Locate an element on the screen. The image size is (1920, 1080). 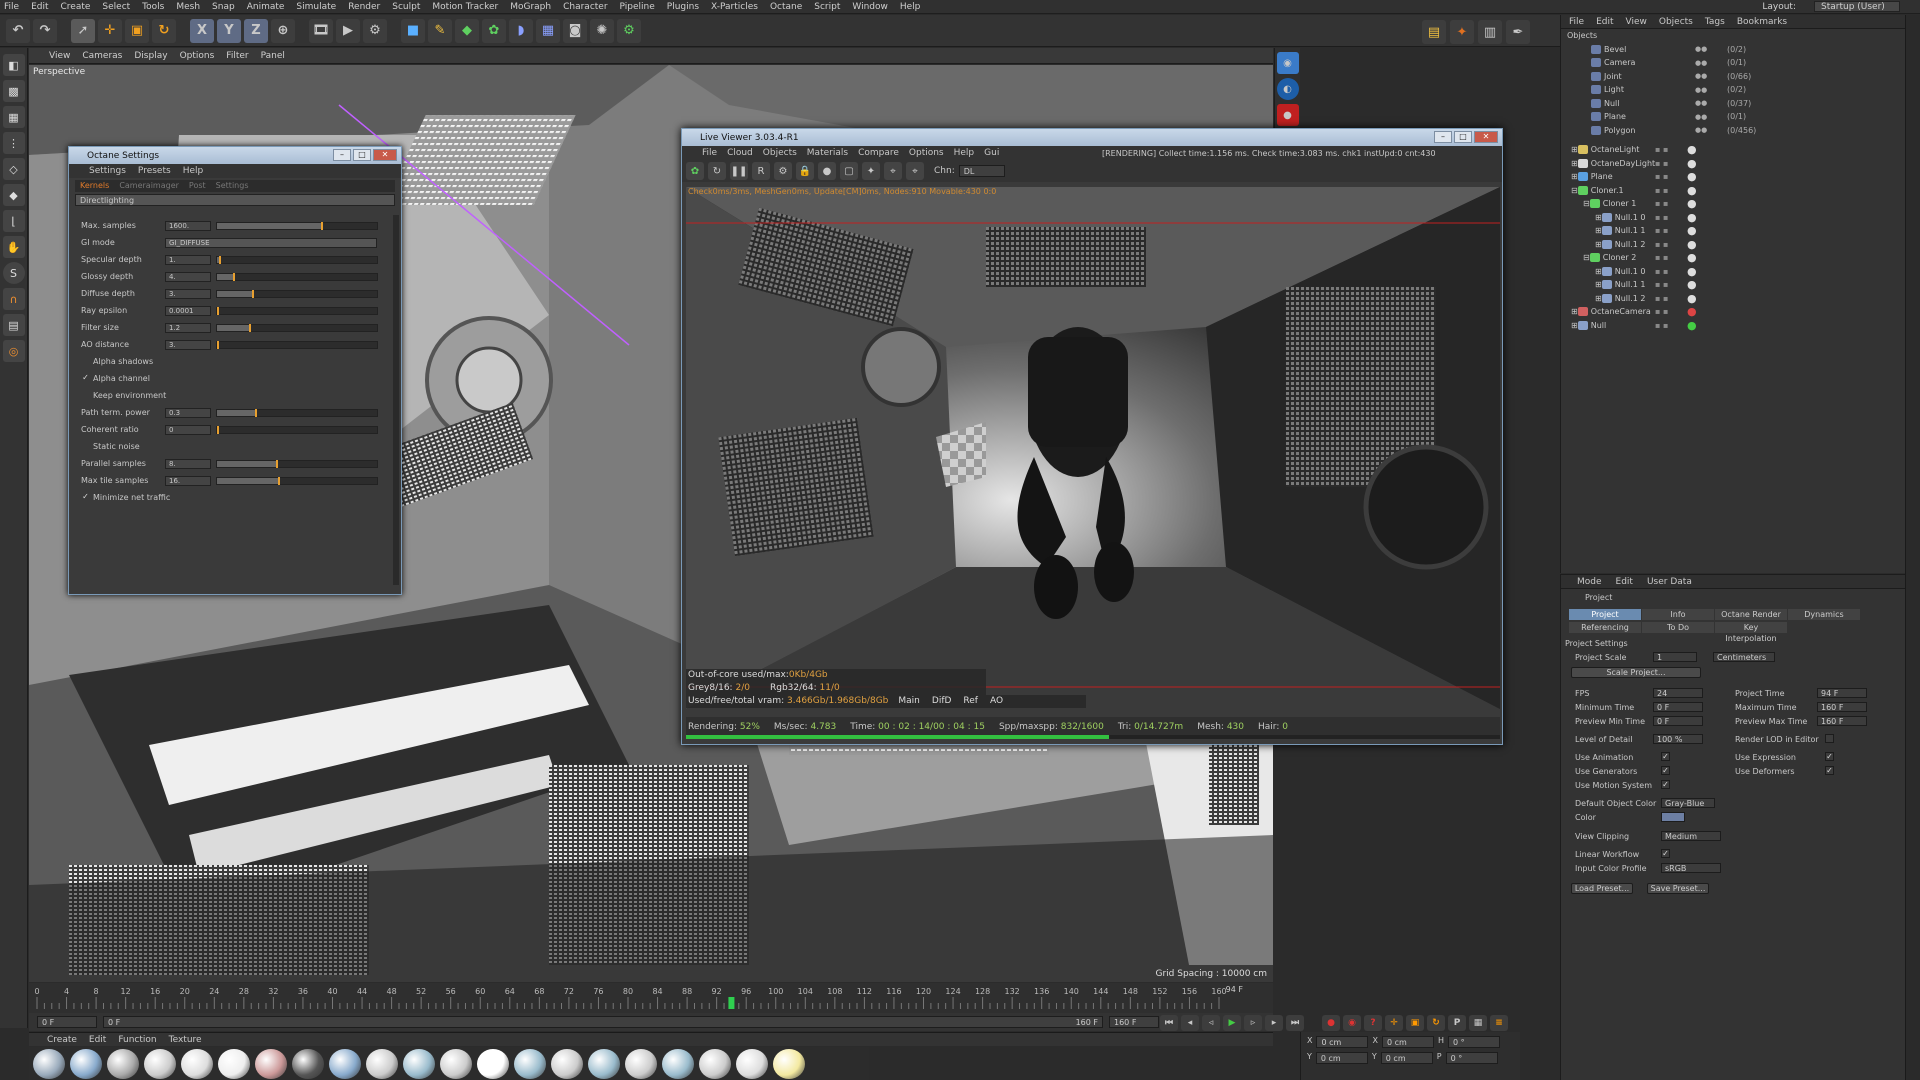
tree-row: ⊞ OctaneLight ▪ ▪ ● is located at coordinates (1736, 150).